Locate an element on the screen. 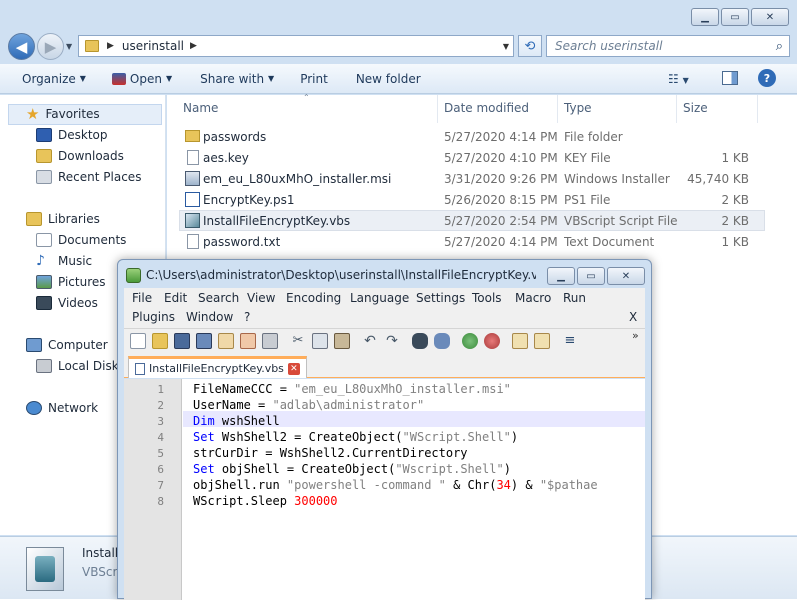 The width and height of the screenshot is (797, 600). menu-plugins: Plugins is located at coordinates (153, 317).